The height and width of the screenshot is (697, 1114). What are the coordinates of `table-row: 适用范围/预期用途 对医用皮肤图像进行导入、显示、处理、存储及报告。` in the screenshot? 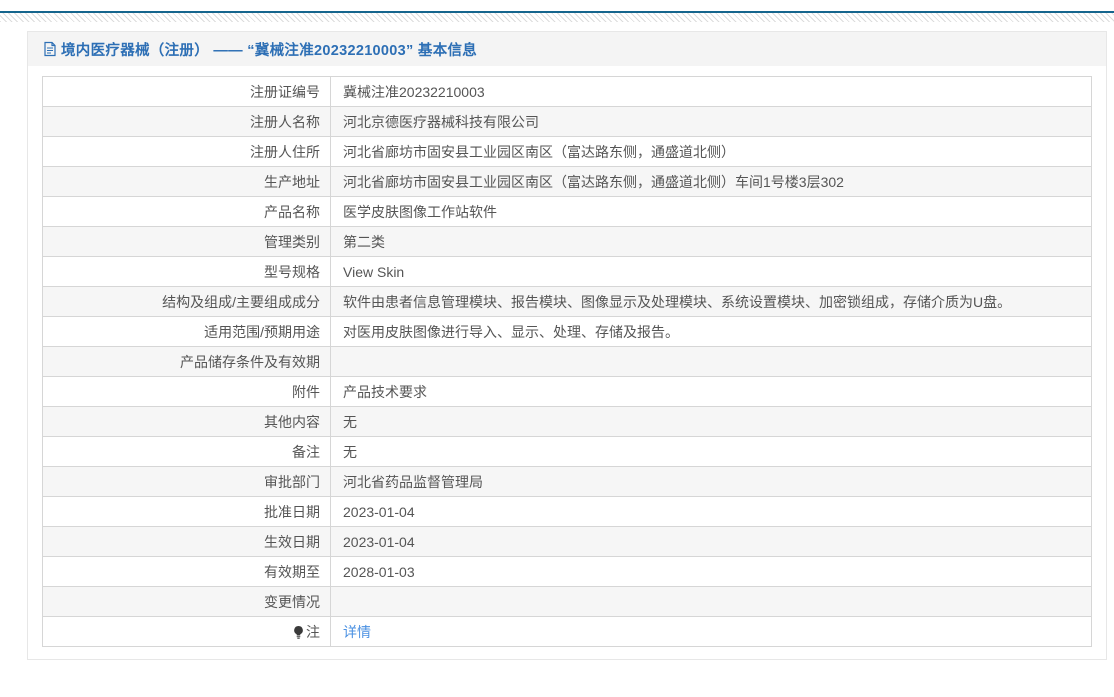 It's located at (567, 331).